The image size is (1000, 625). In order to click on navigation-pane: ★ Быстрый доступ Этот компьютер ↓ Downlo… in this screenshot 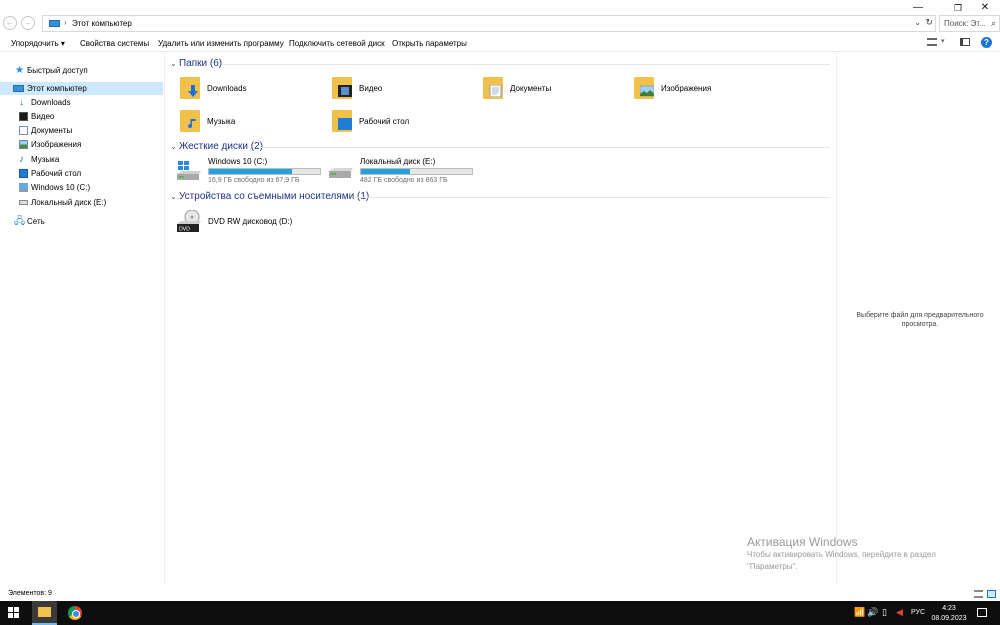, I will do `click(82, 319)`.